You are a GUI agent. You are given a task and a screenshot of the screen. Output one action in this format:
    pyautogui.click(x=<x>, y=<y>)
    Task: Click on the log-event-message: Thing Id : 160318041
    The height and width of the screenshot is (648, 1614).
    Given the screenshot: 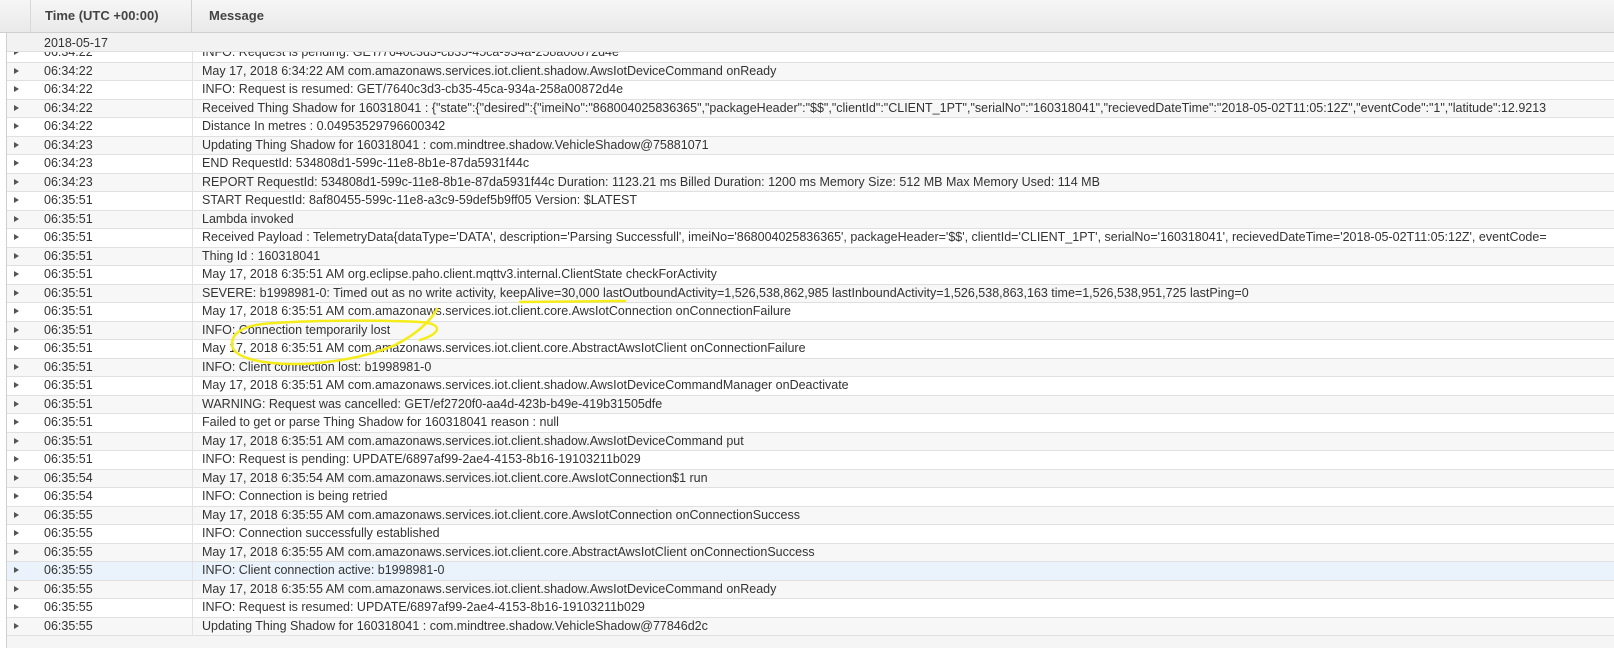 What is the action you would take?
    pyautogui.click(x=261, y=255)
    